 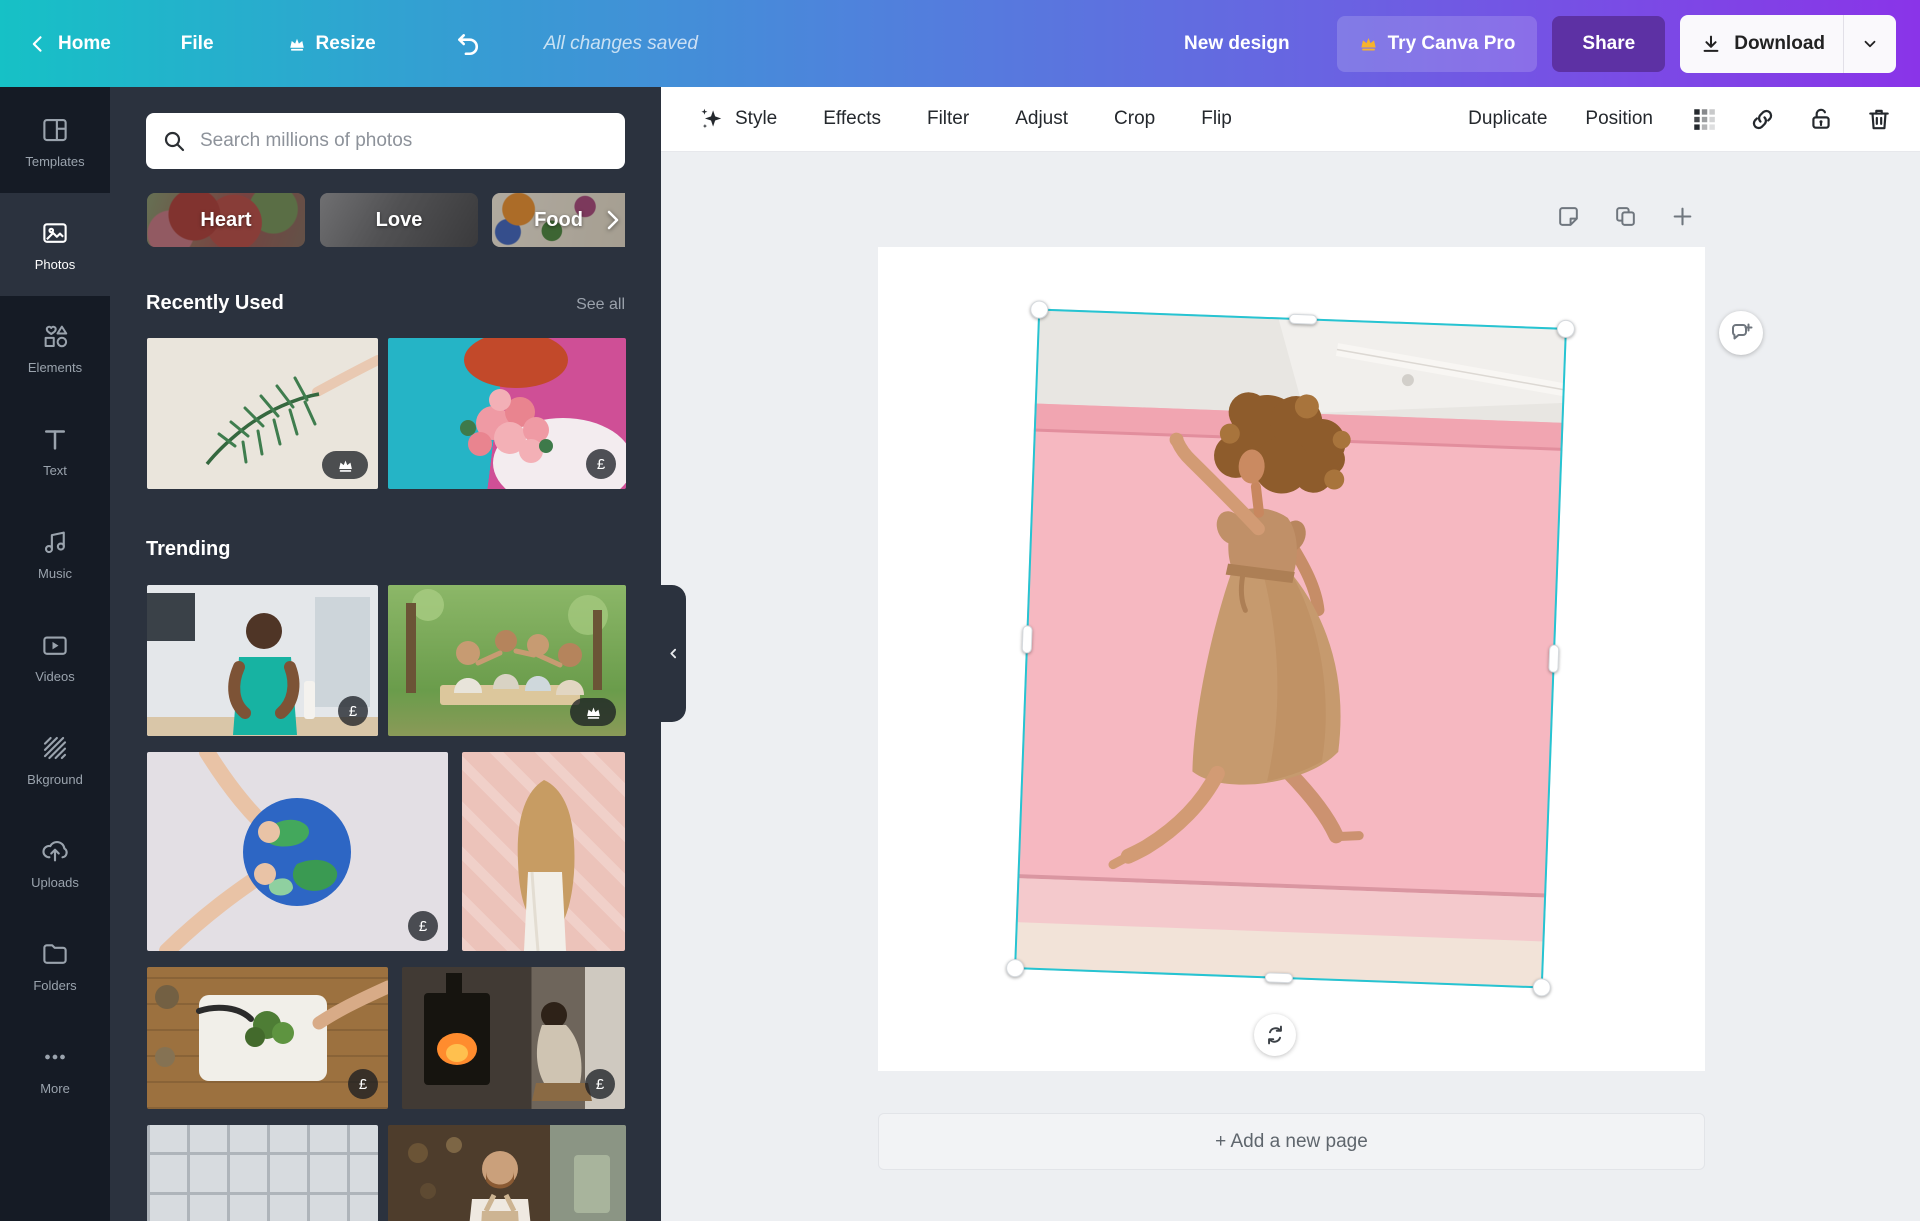 I want to click on chevron-left-icon, so click(x=673, y=653).